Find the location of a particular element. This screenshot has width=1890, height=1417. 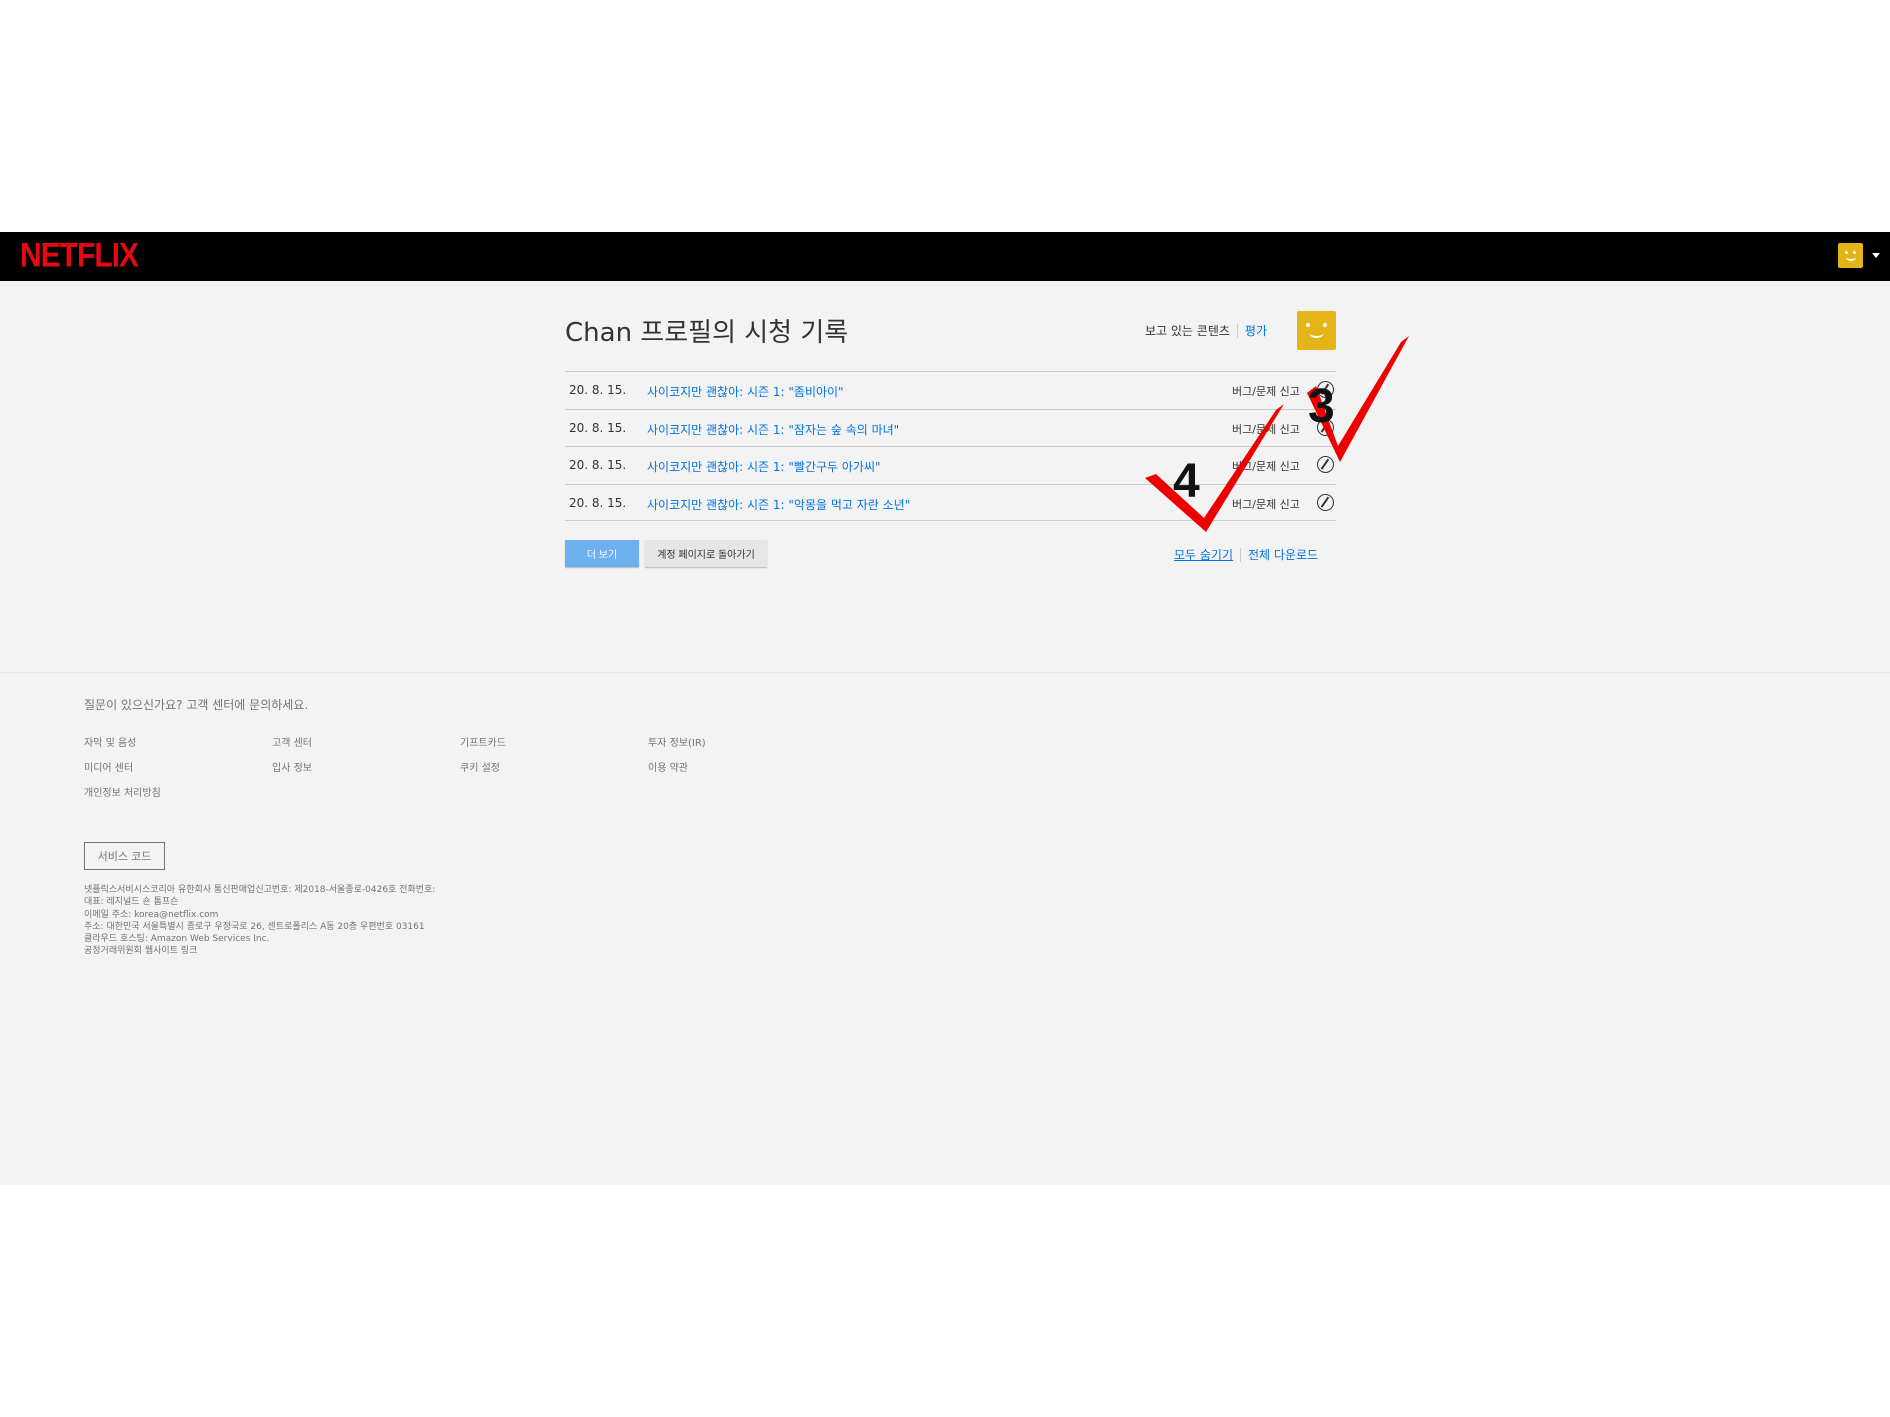

legal-line: 클라우드 호스팅: Amazon Web Services Inc. is located at coordinates (177, 939).